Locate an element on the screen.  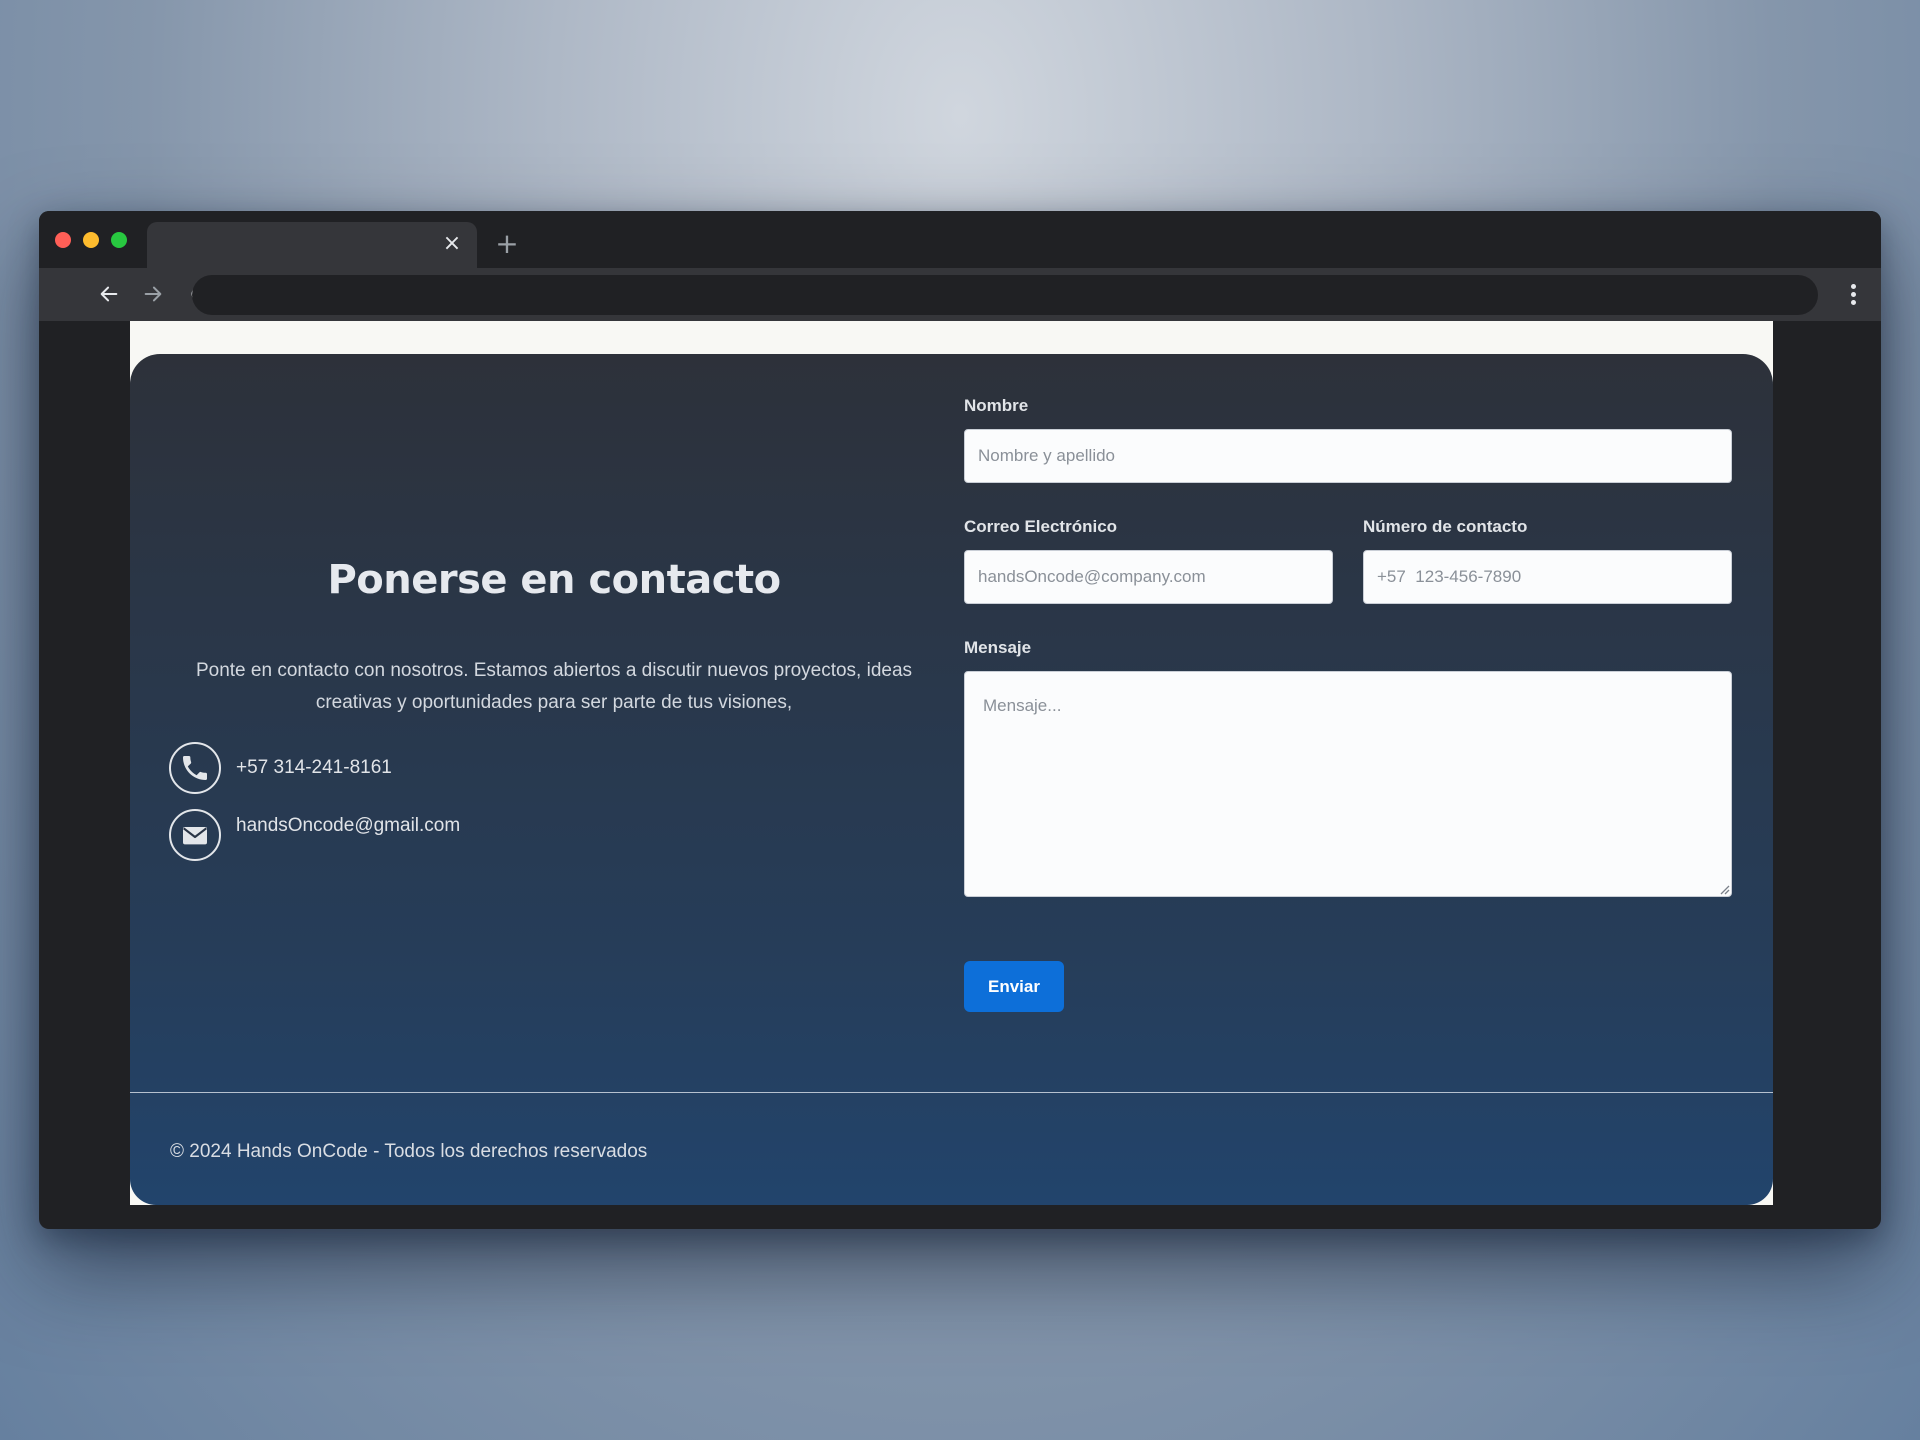
email-contact: handsOncode@gmail.com is located at coordinates (314, 835).